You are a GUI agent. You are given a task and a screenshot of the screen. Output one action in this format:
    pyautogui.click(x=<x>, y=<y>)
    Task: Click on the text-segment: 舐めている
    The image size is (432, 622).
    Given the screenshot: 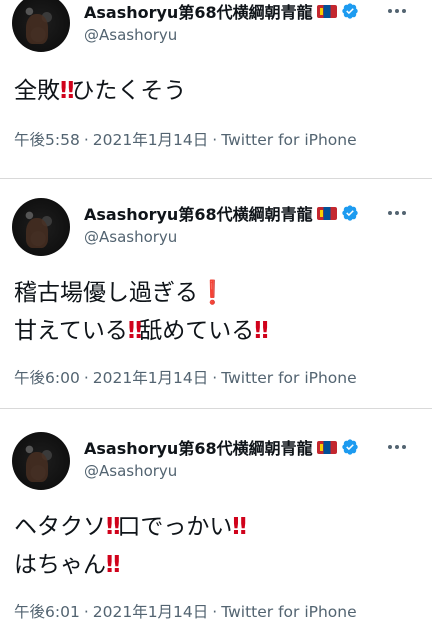 What is the action you would take?
    pyautogui.click(x=197, y=331)
    